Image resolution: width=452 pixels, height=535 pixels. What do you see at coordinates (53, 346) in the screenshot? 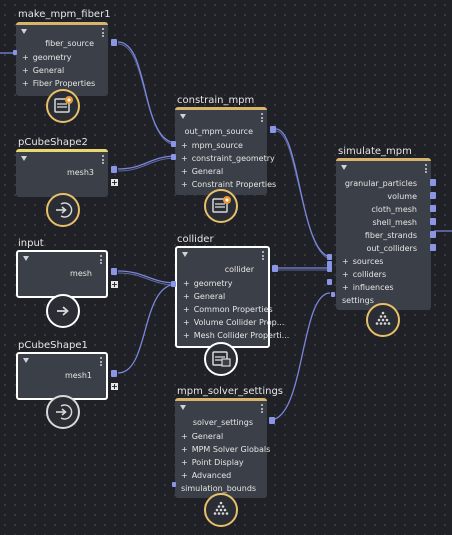
I see `node-title-pcubeshape1: pCubeShape1` at bounding box center [53, 346].